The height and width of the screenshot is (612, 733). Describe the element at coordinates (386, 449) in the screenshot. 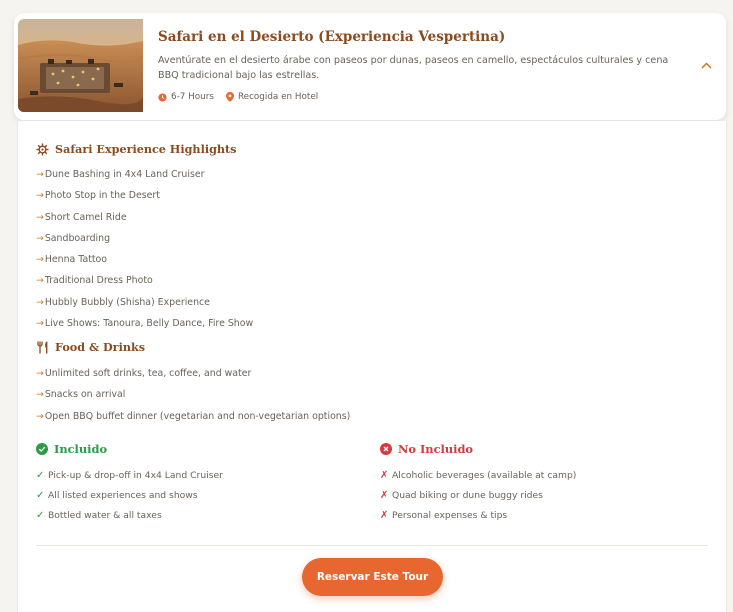

I see `x-circle-icon` at that location.